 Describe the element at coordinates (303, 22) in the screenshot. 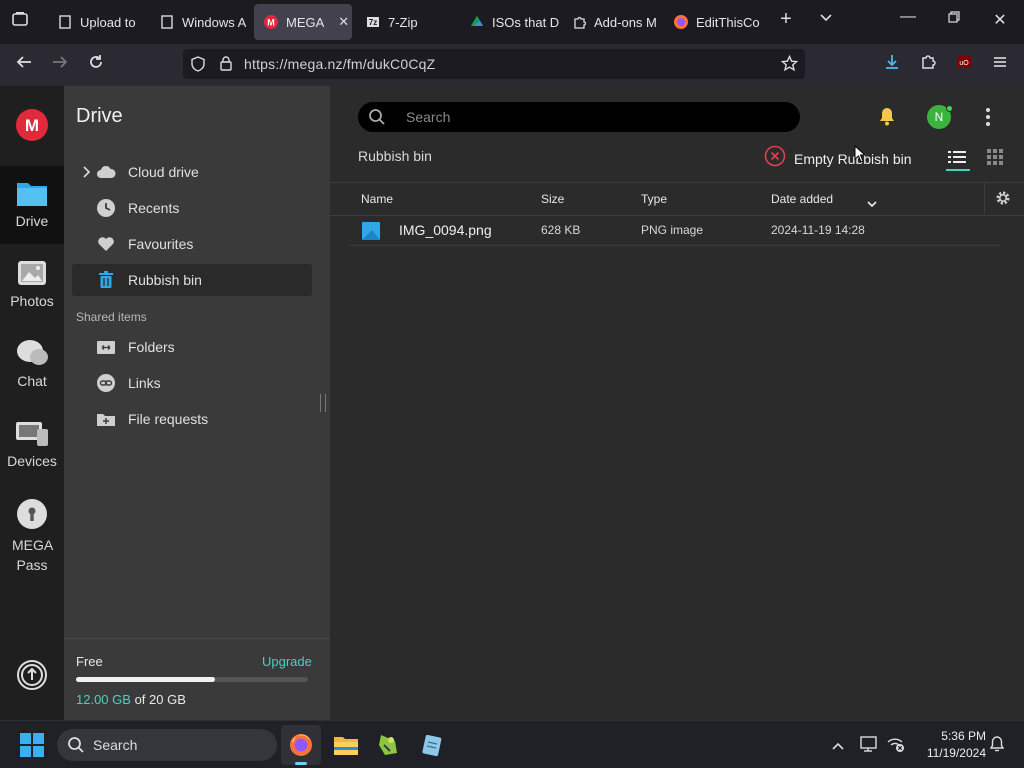

I see `tab-mega: M MEGA ✕` at that location.